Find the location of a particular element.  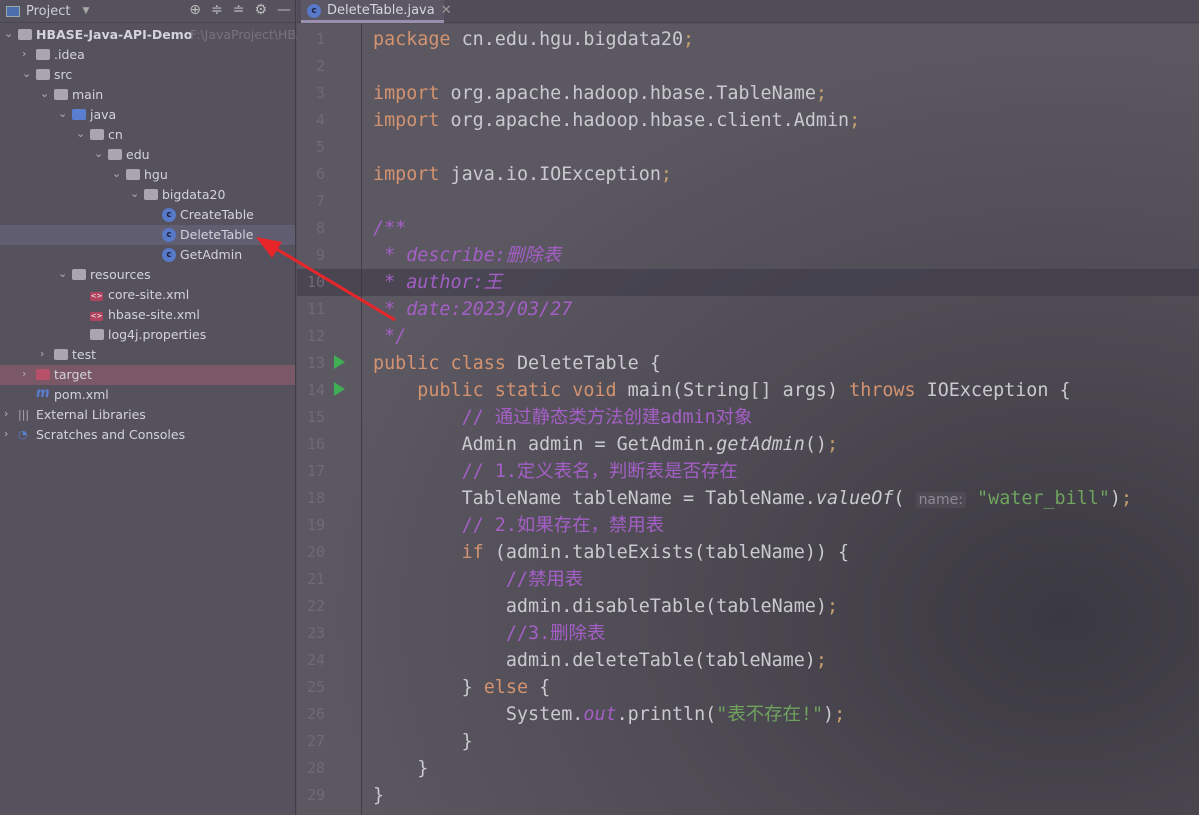

tree-item-test: › test is located at coordinates (147, 355).